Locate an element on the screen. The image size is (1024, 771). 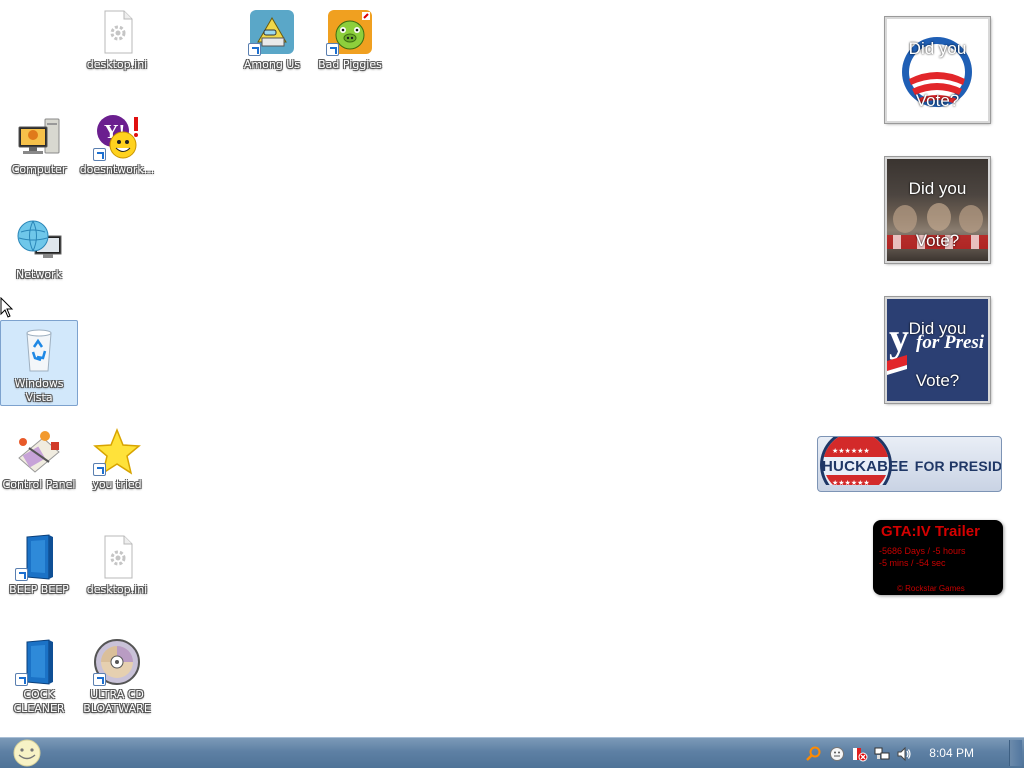
desktop-icon-computer: Computer is located at coordinates (39, 142).